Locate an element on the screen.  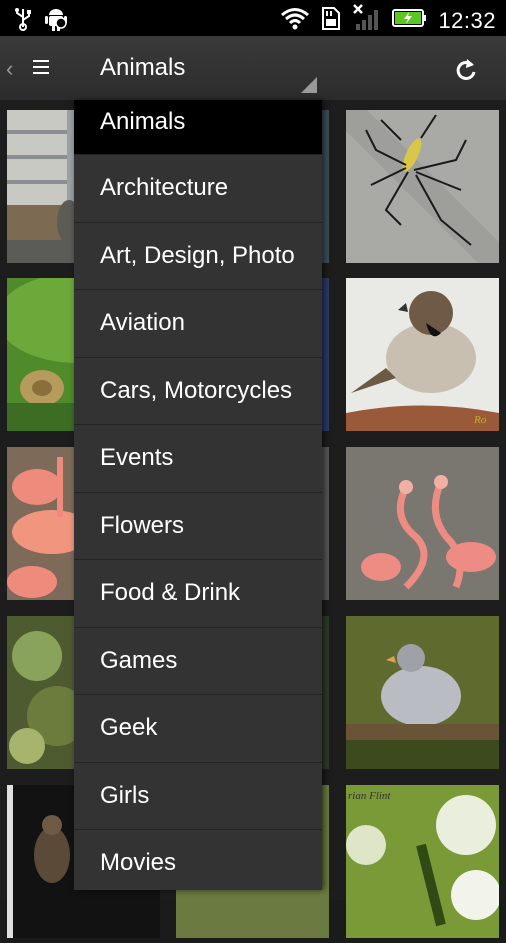
dropdown-item-food-drink: Food & Drink is located at coordinates (198, 594).